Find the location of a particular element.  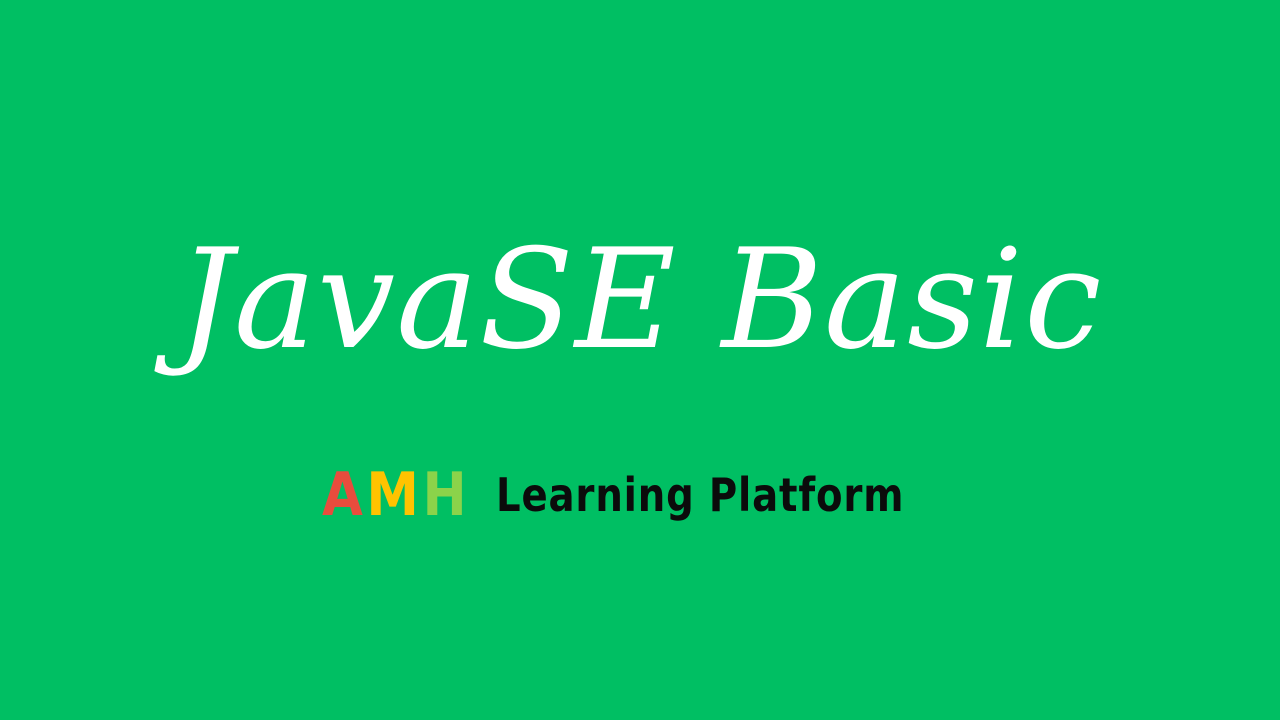

brand-lockup: A M H Learning Platform is located at coordinates (652, 495).